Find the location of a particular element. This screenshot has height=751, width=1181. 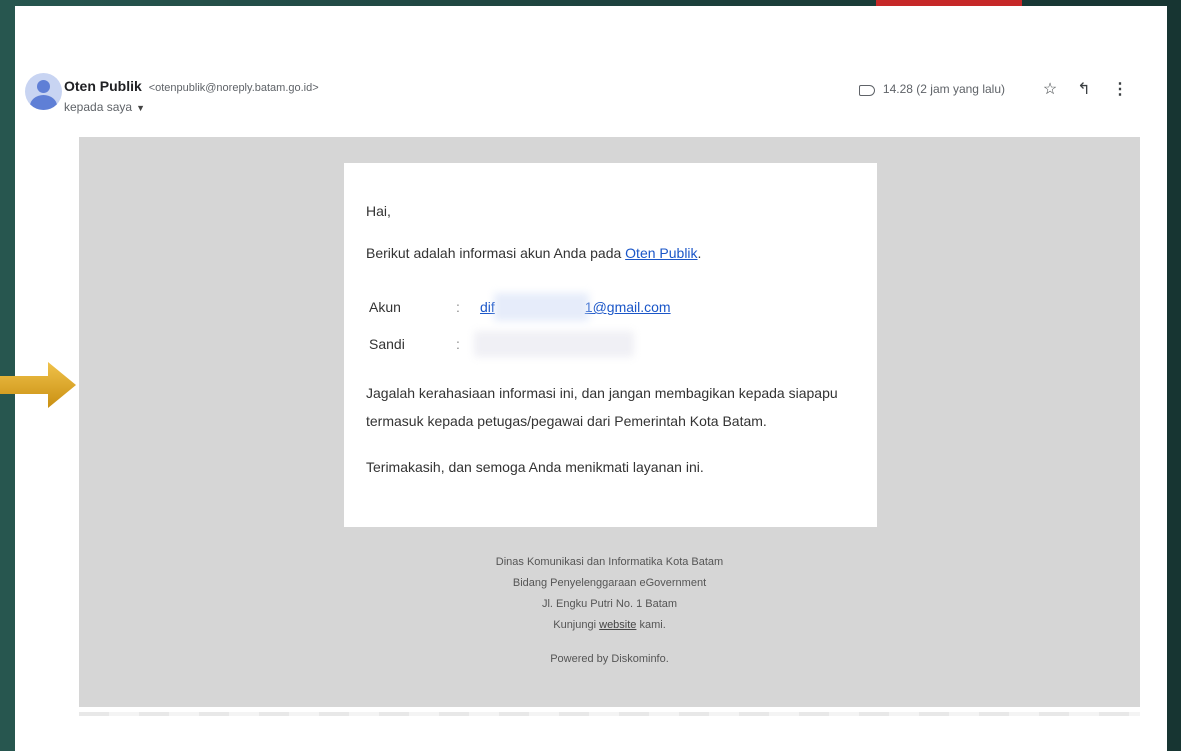

arrow-right-icon is located at coordinates (38, 385).